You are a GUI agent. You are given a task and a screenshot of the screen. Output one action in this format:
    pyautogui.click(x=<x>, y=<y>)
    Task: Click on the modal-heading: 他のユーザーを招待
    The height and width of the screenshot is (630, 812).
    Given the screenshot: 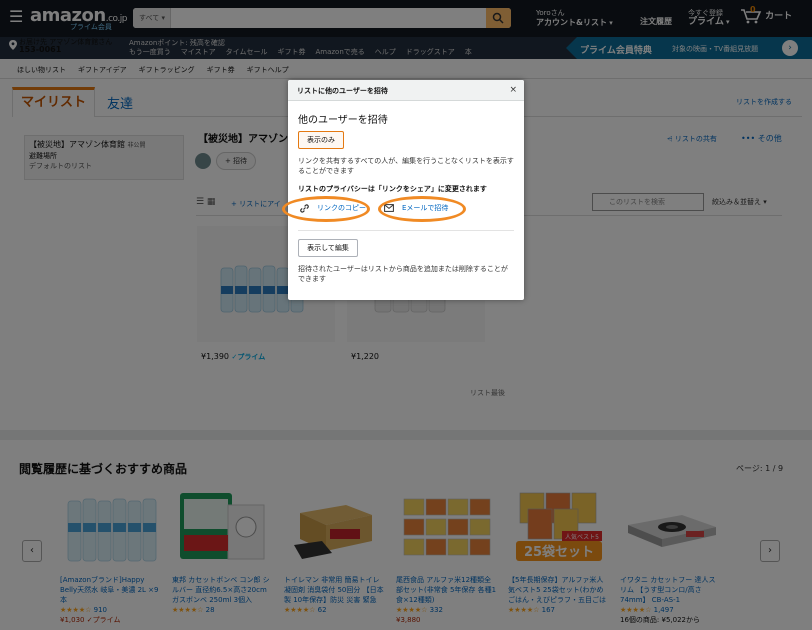 What is the action you would take?
    pyautogui.click(x=343, y=120)
    